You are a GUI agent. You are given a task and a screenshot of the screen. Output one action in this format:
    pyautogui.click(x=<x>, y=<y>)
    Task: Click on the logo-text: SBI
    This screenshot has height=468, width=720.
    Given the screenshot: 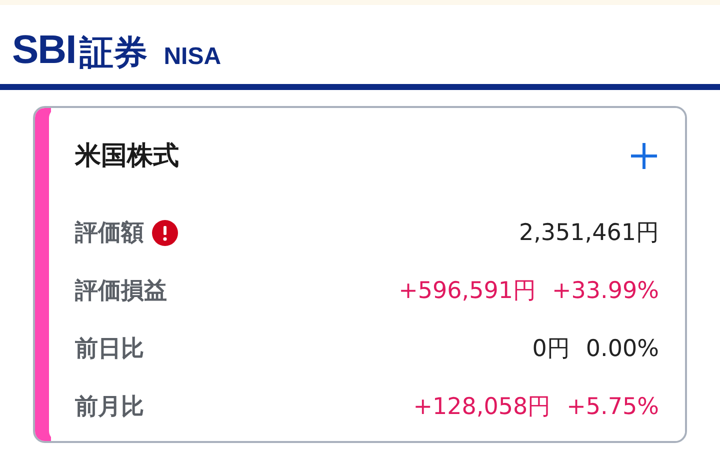 What is the action you would take?
    pyautogui.click(x=44, y=50)
    